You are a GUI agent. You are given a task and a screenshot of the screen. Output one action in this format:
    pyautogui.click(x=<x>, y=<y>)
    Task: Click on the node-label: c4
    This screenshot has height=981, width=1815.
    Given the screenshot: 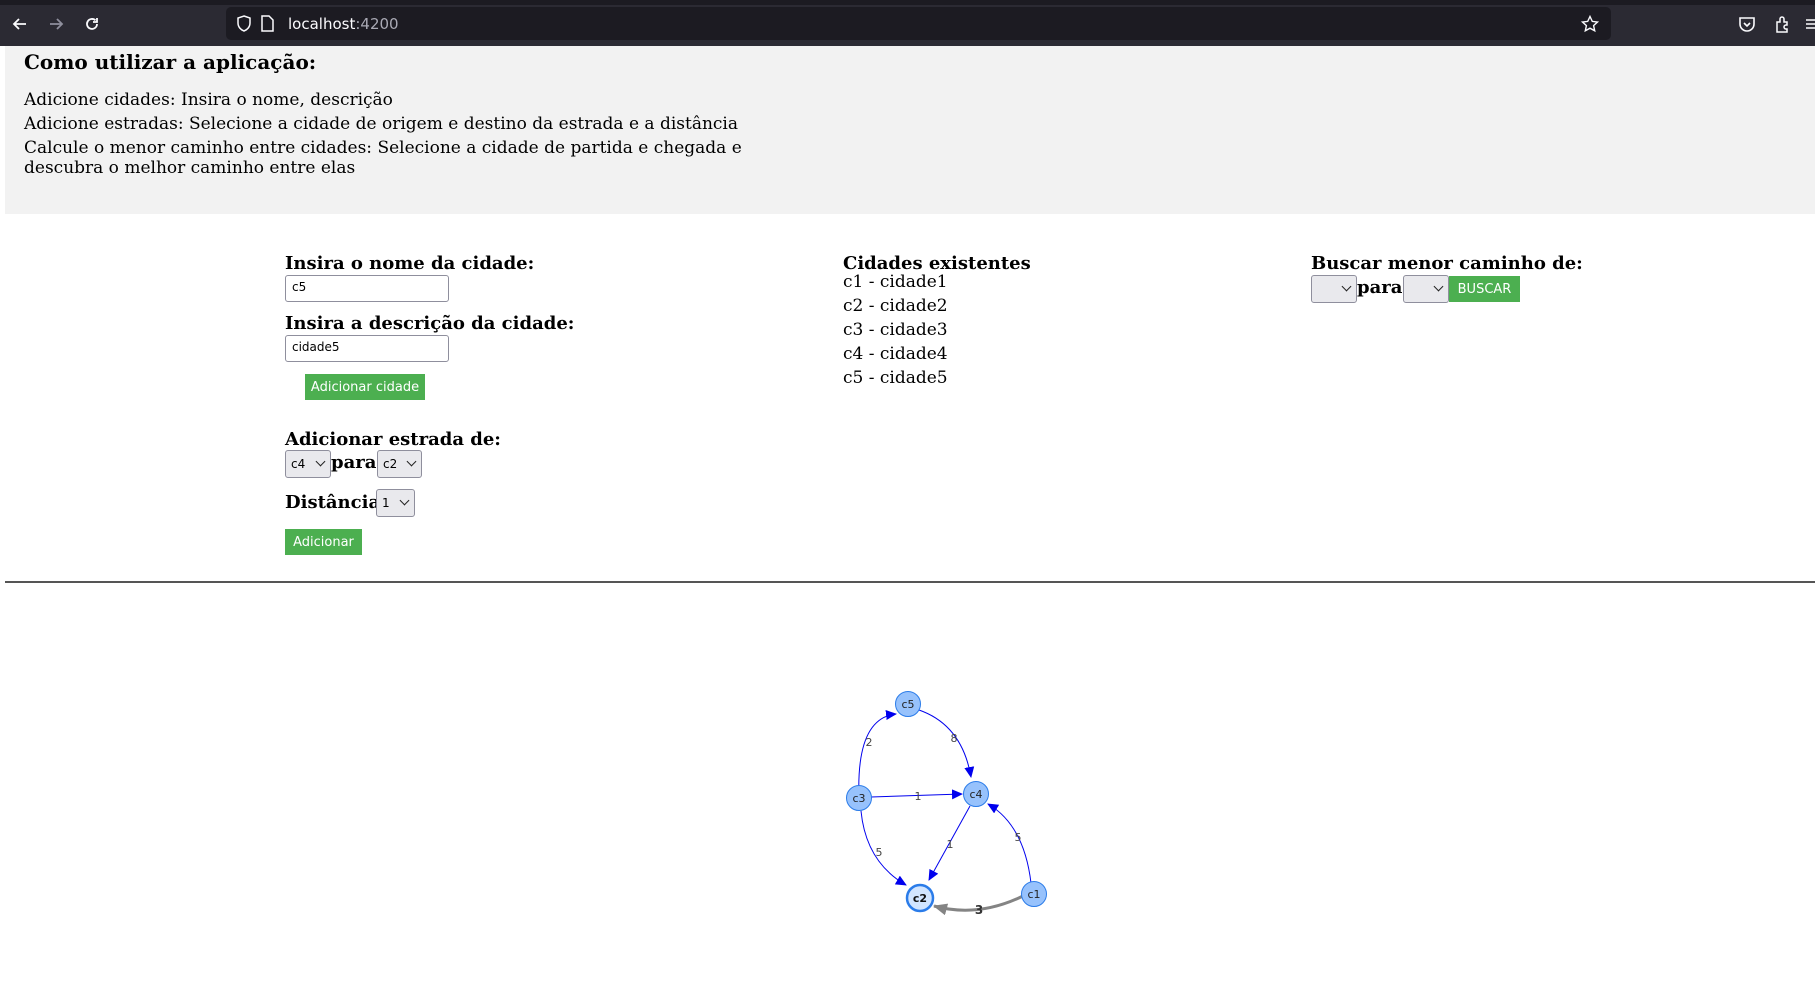 What is the action you would take?
    pyautogui.click(x=975, y=794)
    